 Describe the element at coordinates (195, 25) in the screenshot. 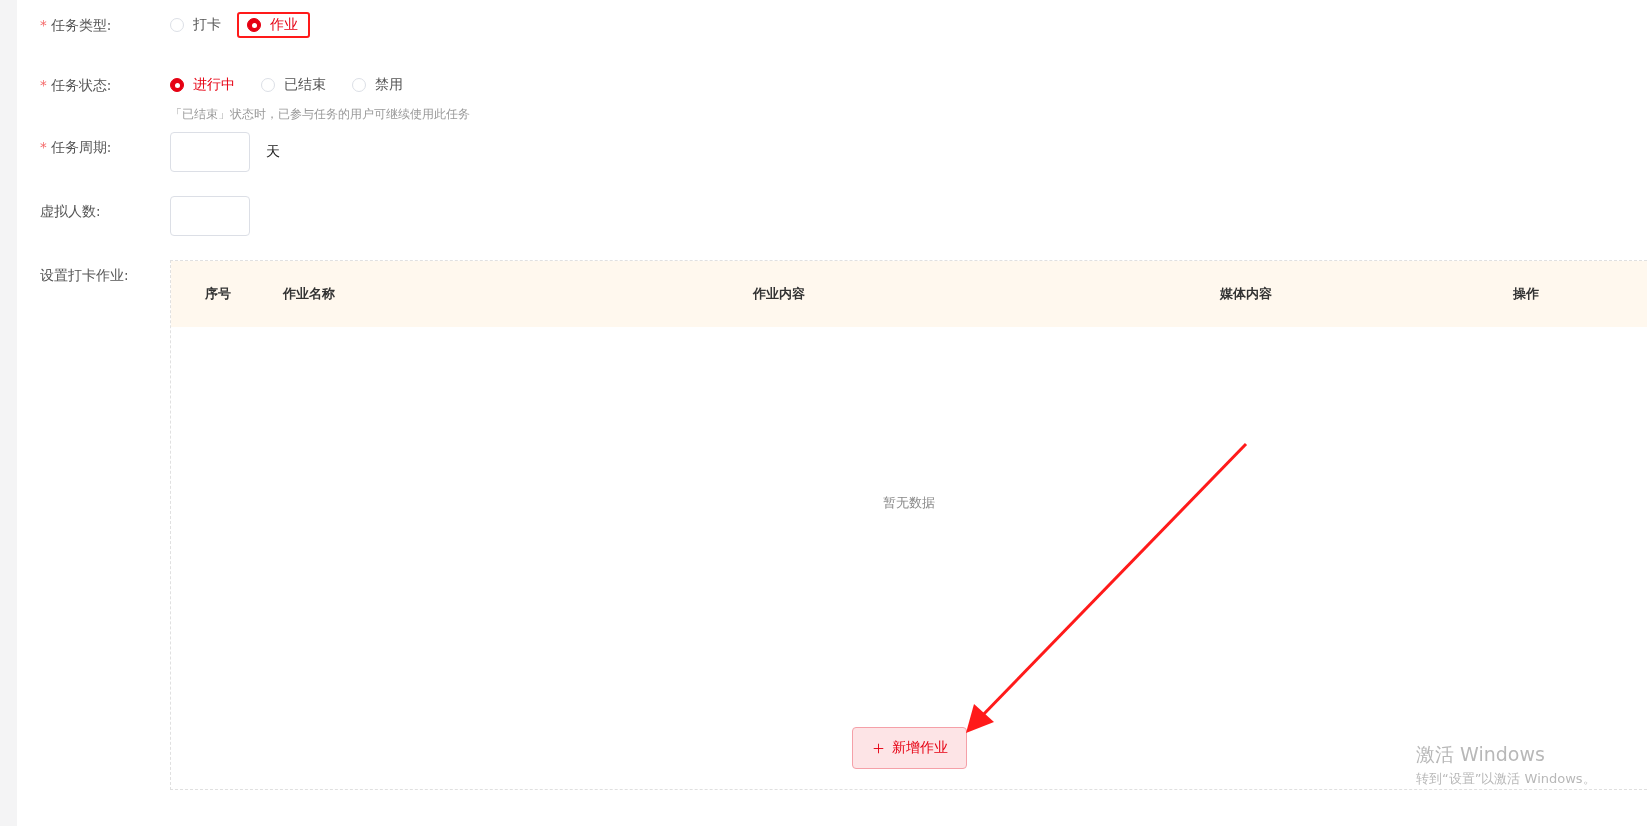

I see `radio-option: 打卡` at that location.